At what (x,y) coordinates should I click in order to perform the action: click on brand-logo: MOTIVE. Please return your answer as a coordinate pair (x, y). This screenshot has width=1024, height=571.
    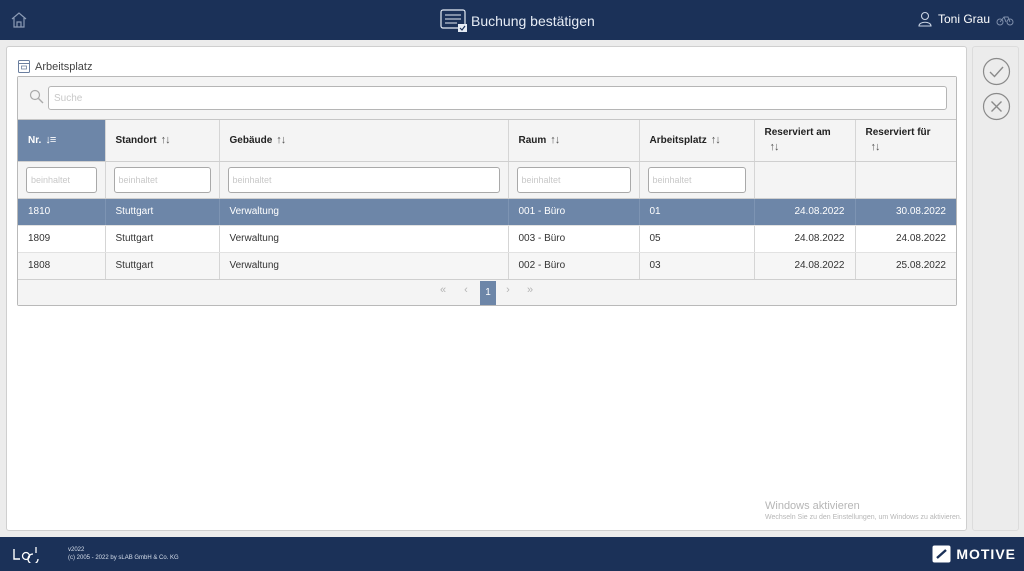
    Looking at the image, I should click on (974, 554).